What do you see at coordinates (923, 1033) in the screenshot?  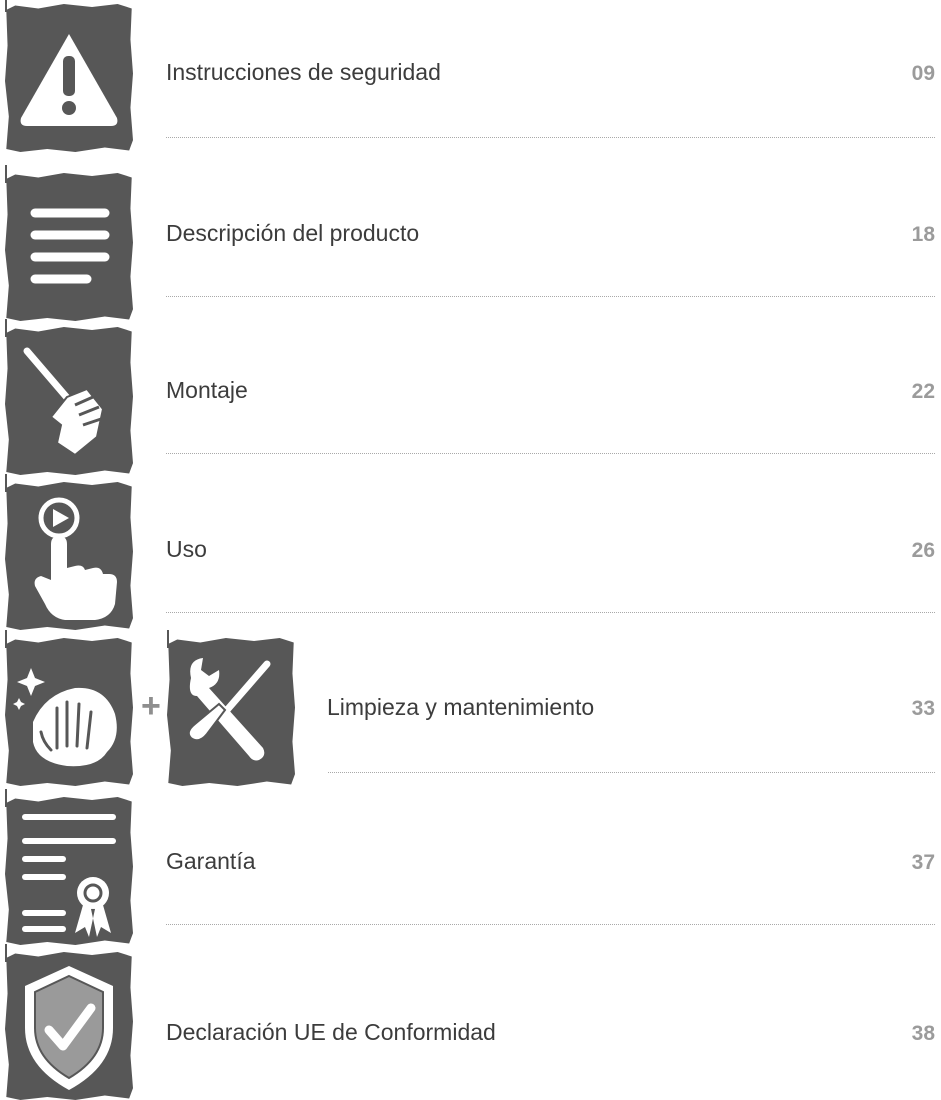 I see `toc-entry-page: 38` at bounding box center [923, 1033].